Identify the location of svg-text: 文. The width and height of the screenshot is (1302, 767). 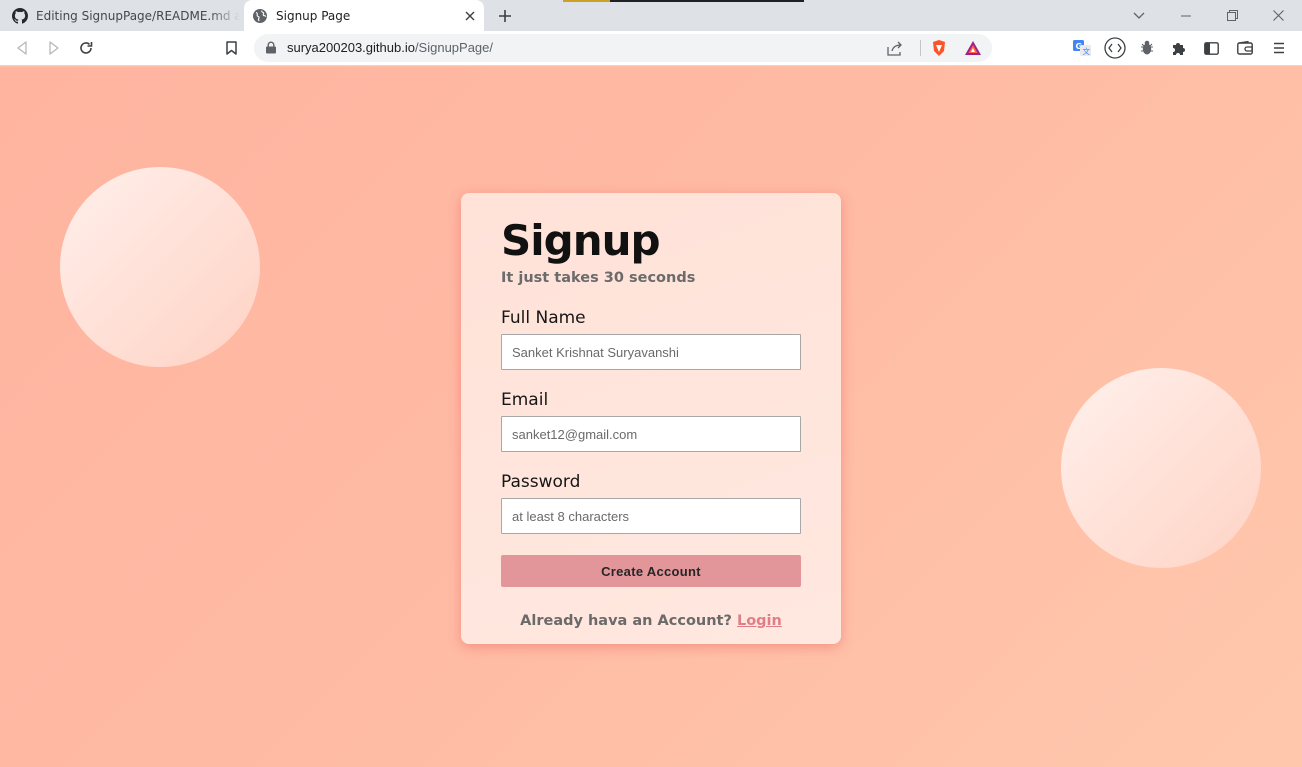
(1087, 51).